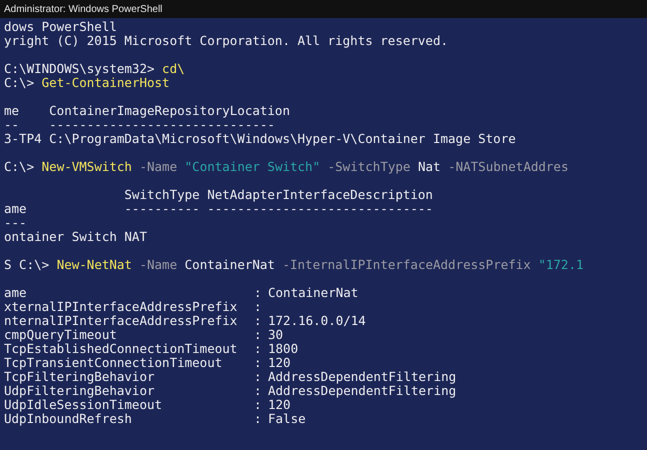 This screenshot has width=647, height=450. I want to click on property-name: TcpFilteringBehavior, so click(79, 377).